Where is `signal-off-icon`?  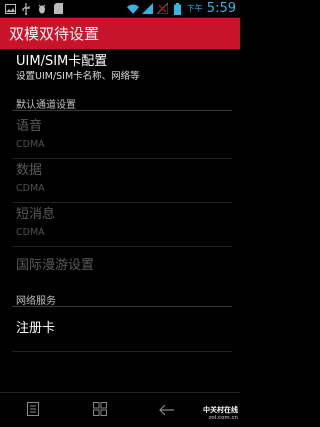 signal-off-icon is located at coordinates (163, 9).